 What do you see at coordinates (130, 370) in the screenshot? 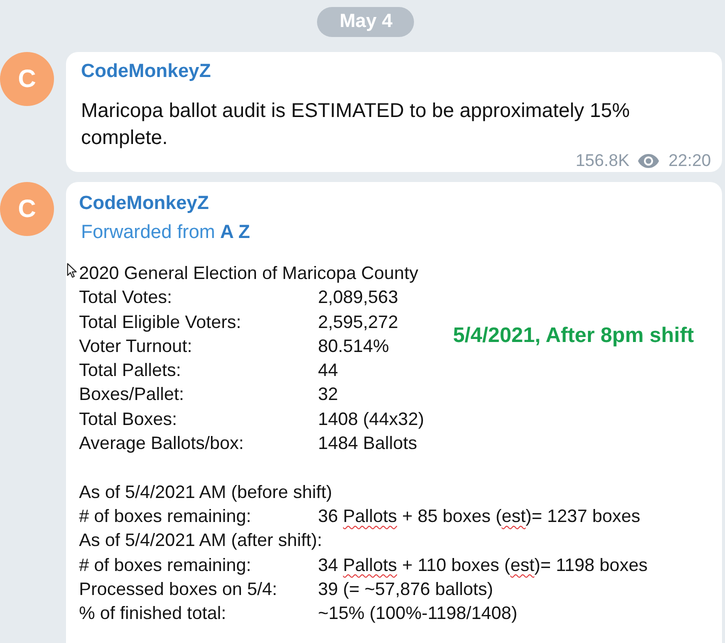
I see `label-text: Total Pallets:` at bounding box center [130, 370].